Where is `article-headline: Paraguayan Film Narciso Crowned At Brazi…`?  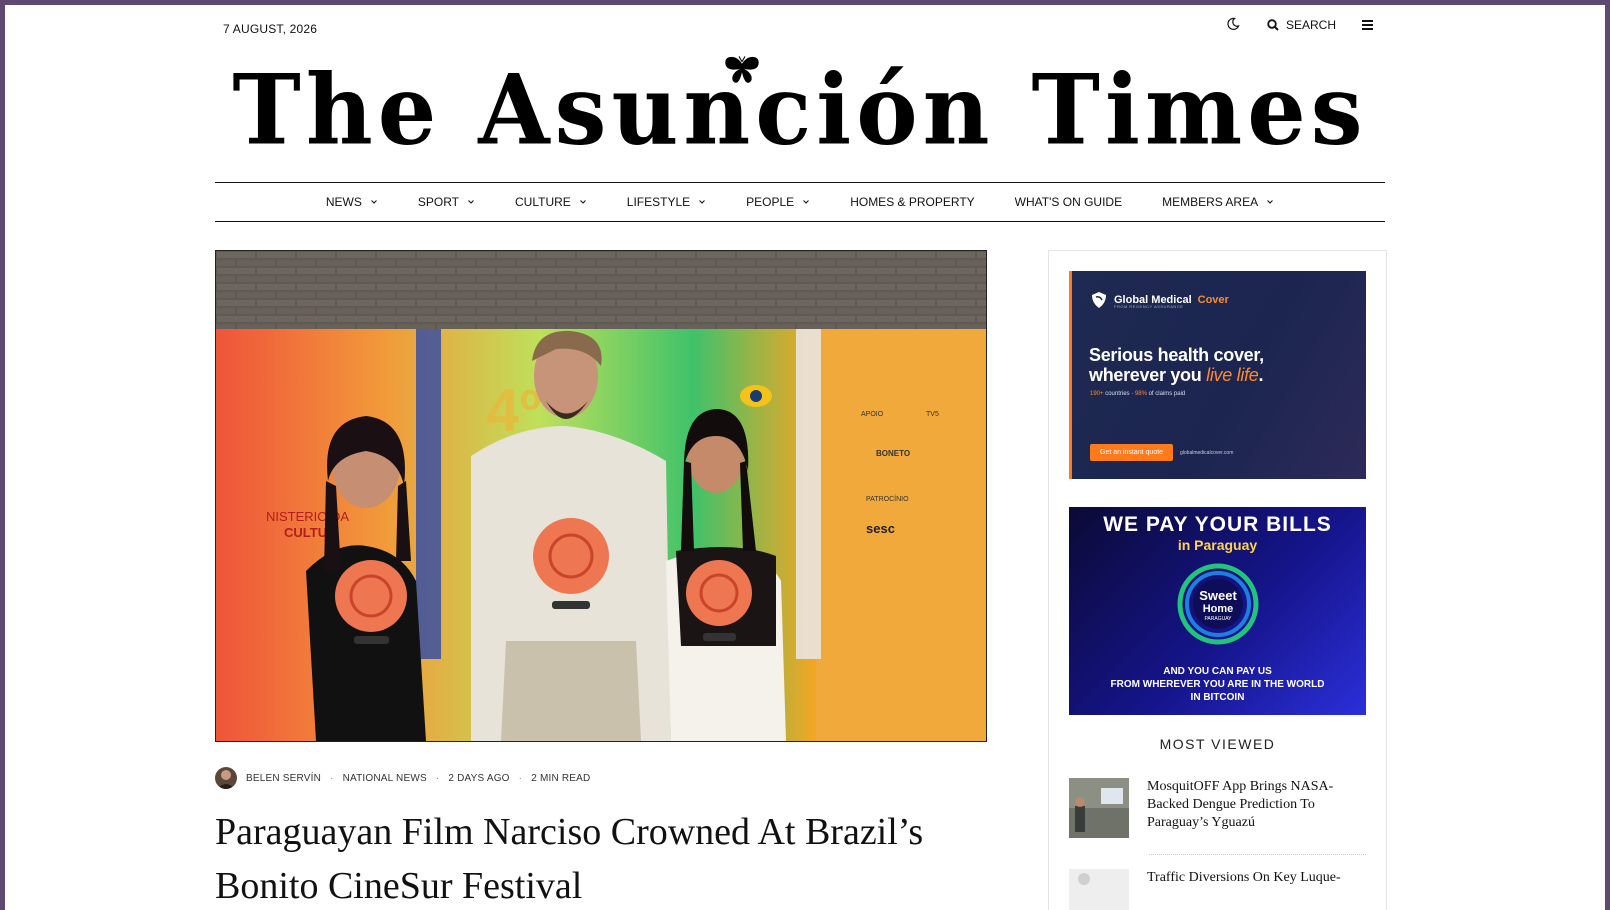
article-headline: Paraguayan Film Narciso Crowned At Brazi… is located at coordinates (615, 857).